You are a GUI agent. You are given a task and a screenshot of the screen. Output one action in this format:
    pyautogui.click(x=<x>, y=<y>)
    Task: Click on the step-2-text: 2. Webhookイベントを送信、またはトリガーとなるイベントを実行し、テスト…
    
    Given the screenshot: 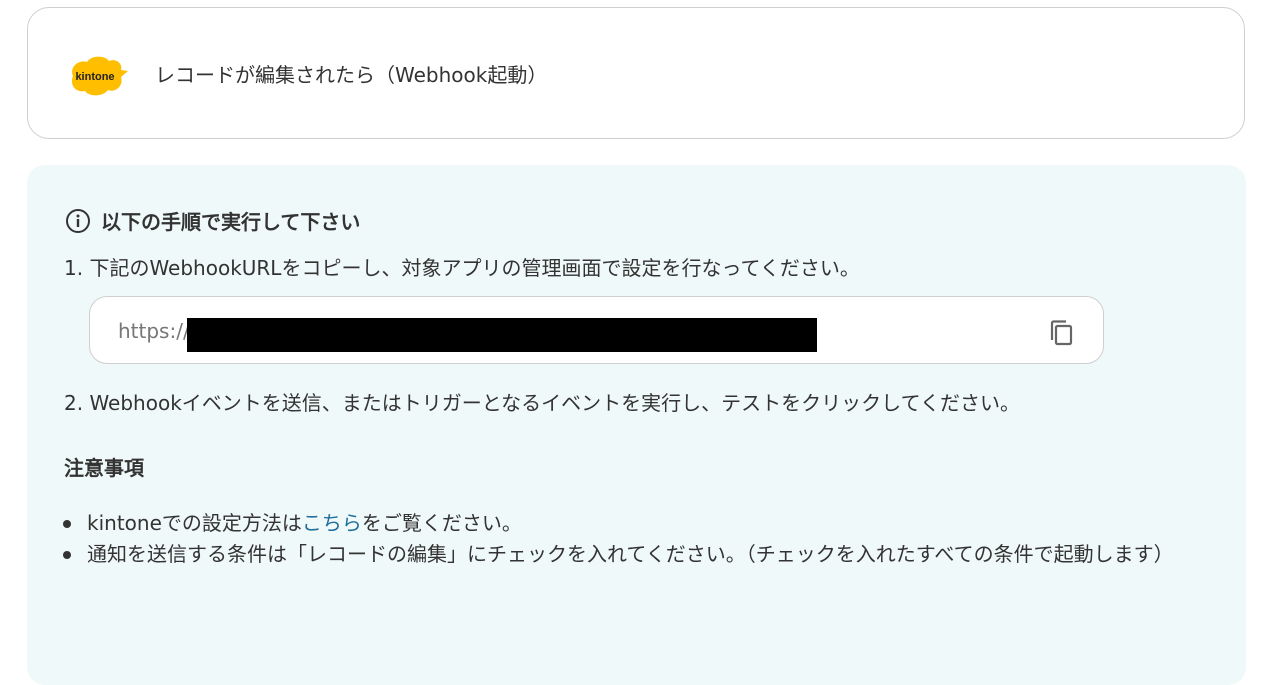 What is the action you would take?
    pyautogui.click(x=542, y=403)
    